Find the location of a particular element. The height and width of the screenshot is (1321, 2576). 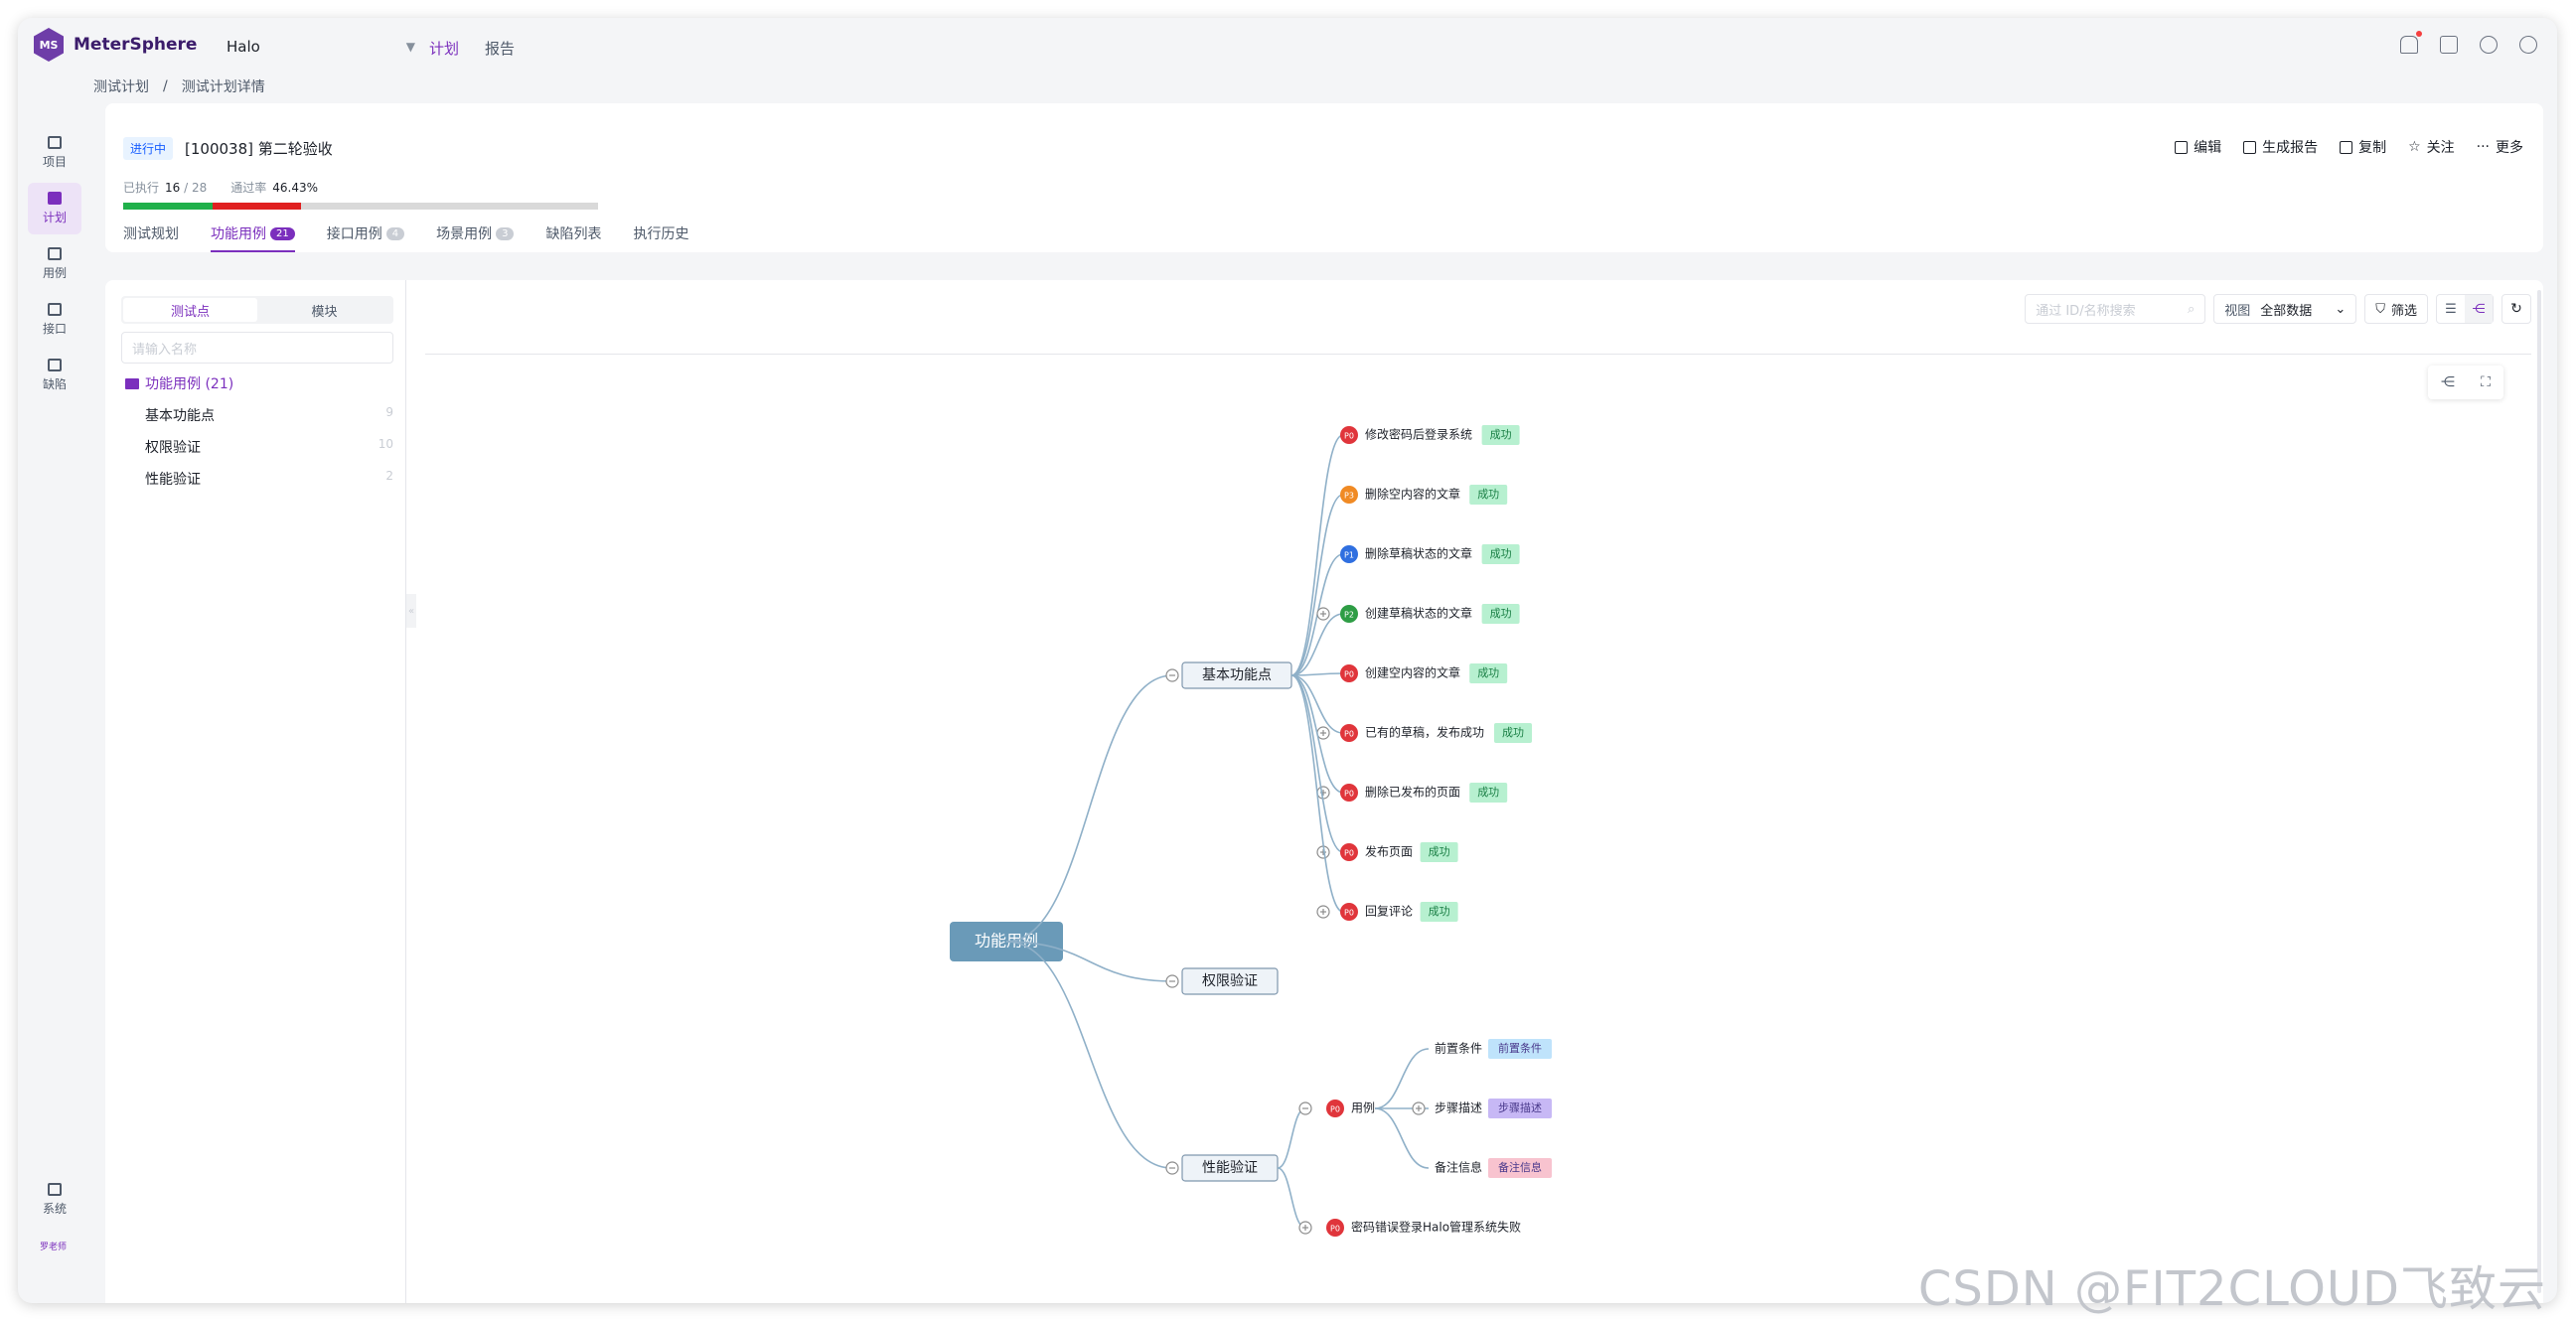

sidebar-item-label: 用例 is located at coordinates (54, 273).